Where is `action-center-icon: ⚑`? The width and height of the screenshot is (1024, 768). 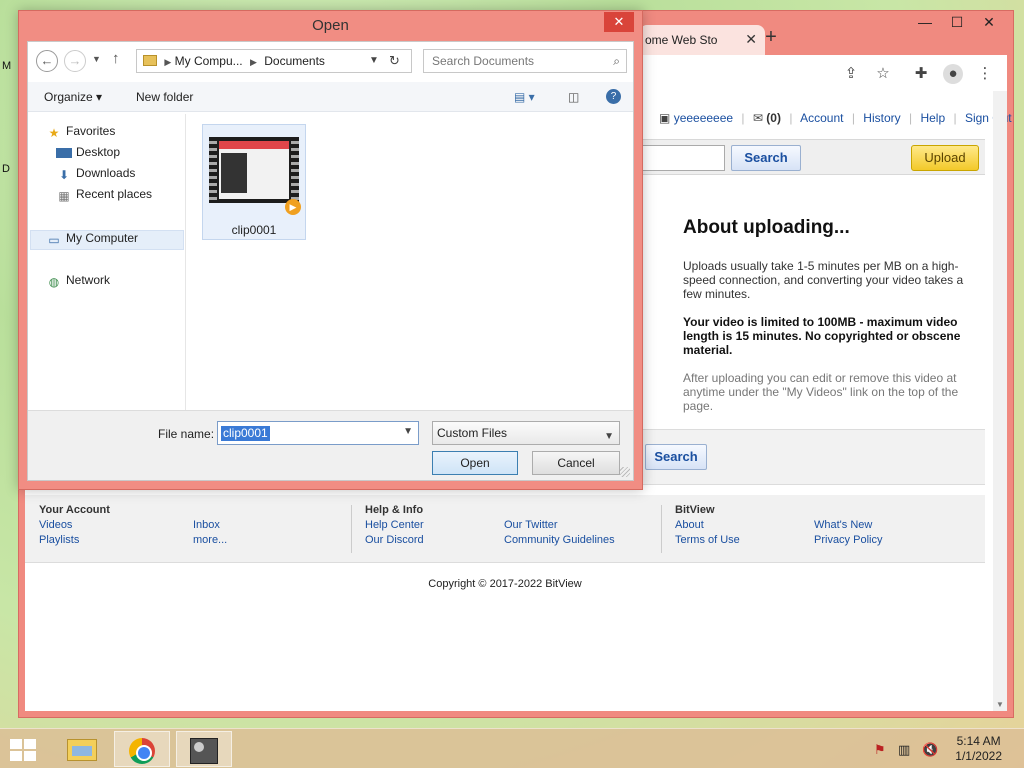
action-center-icon: ⚑ is located at coordinates (880, 750).